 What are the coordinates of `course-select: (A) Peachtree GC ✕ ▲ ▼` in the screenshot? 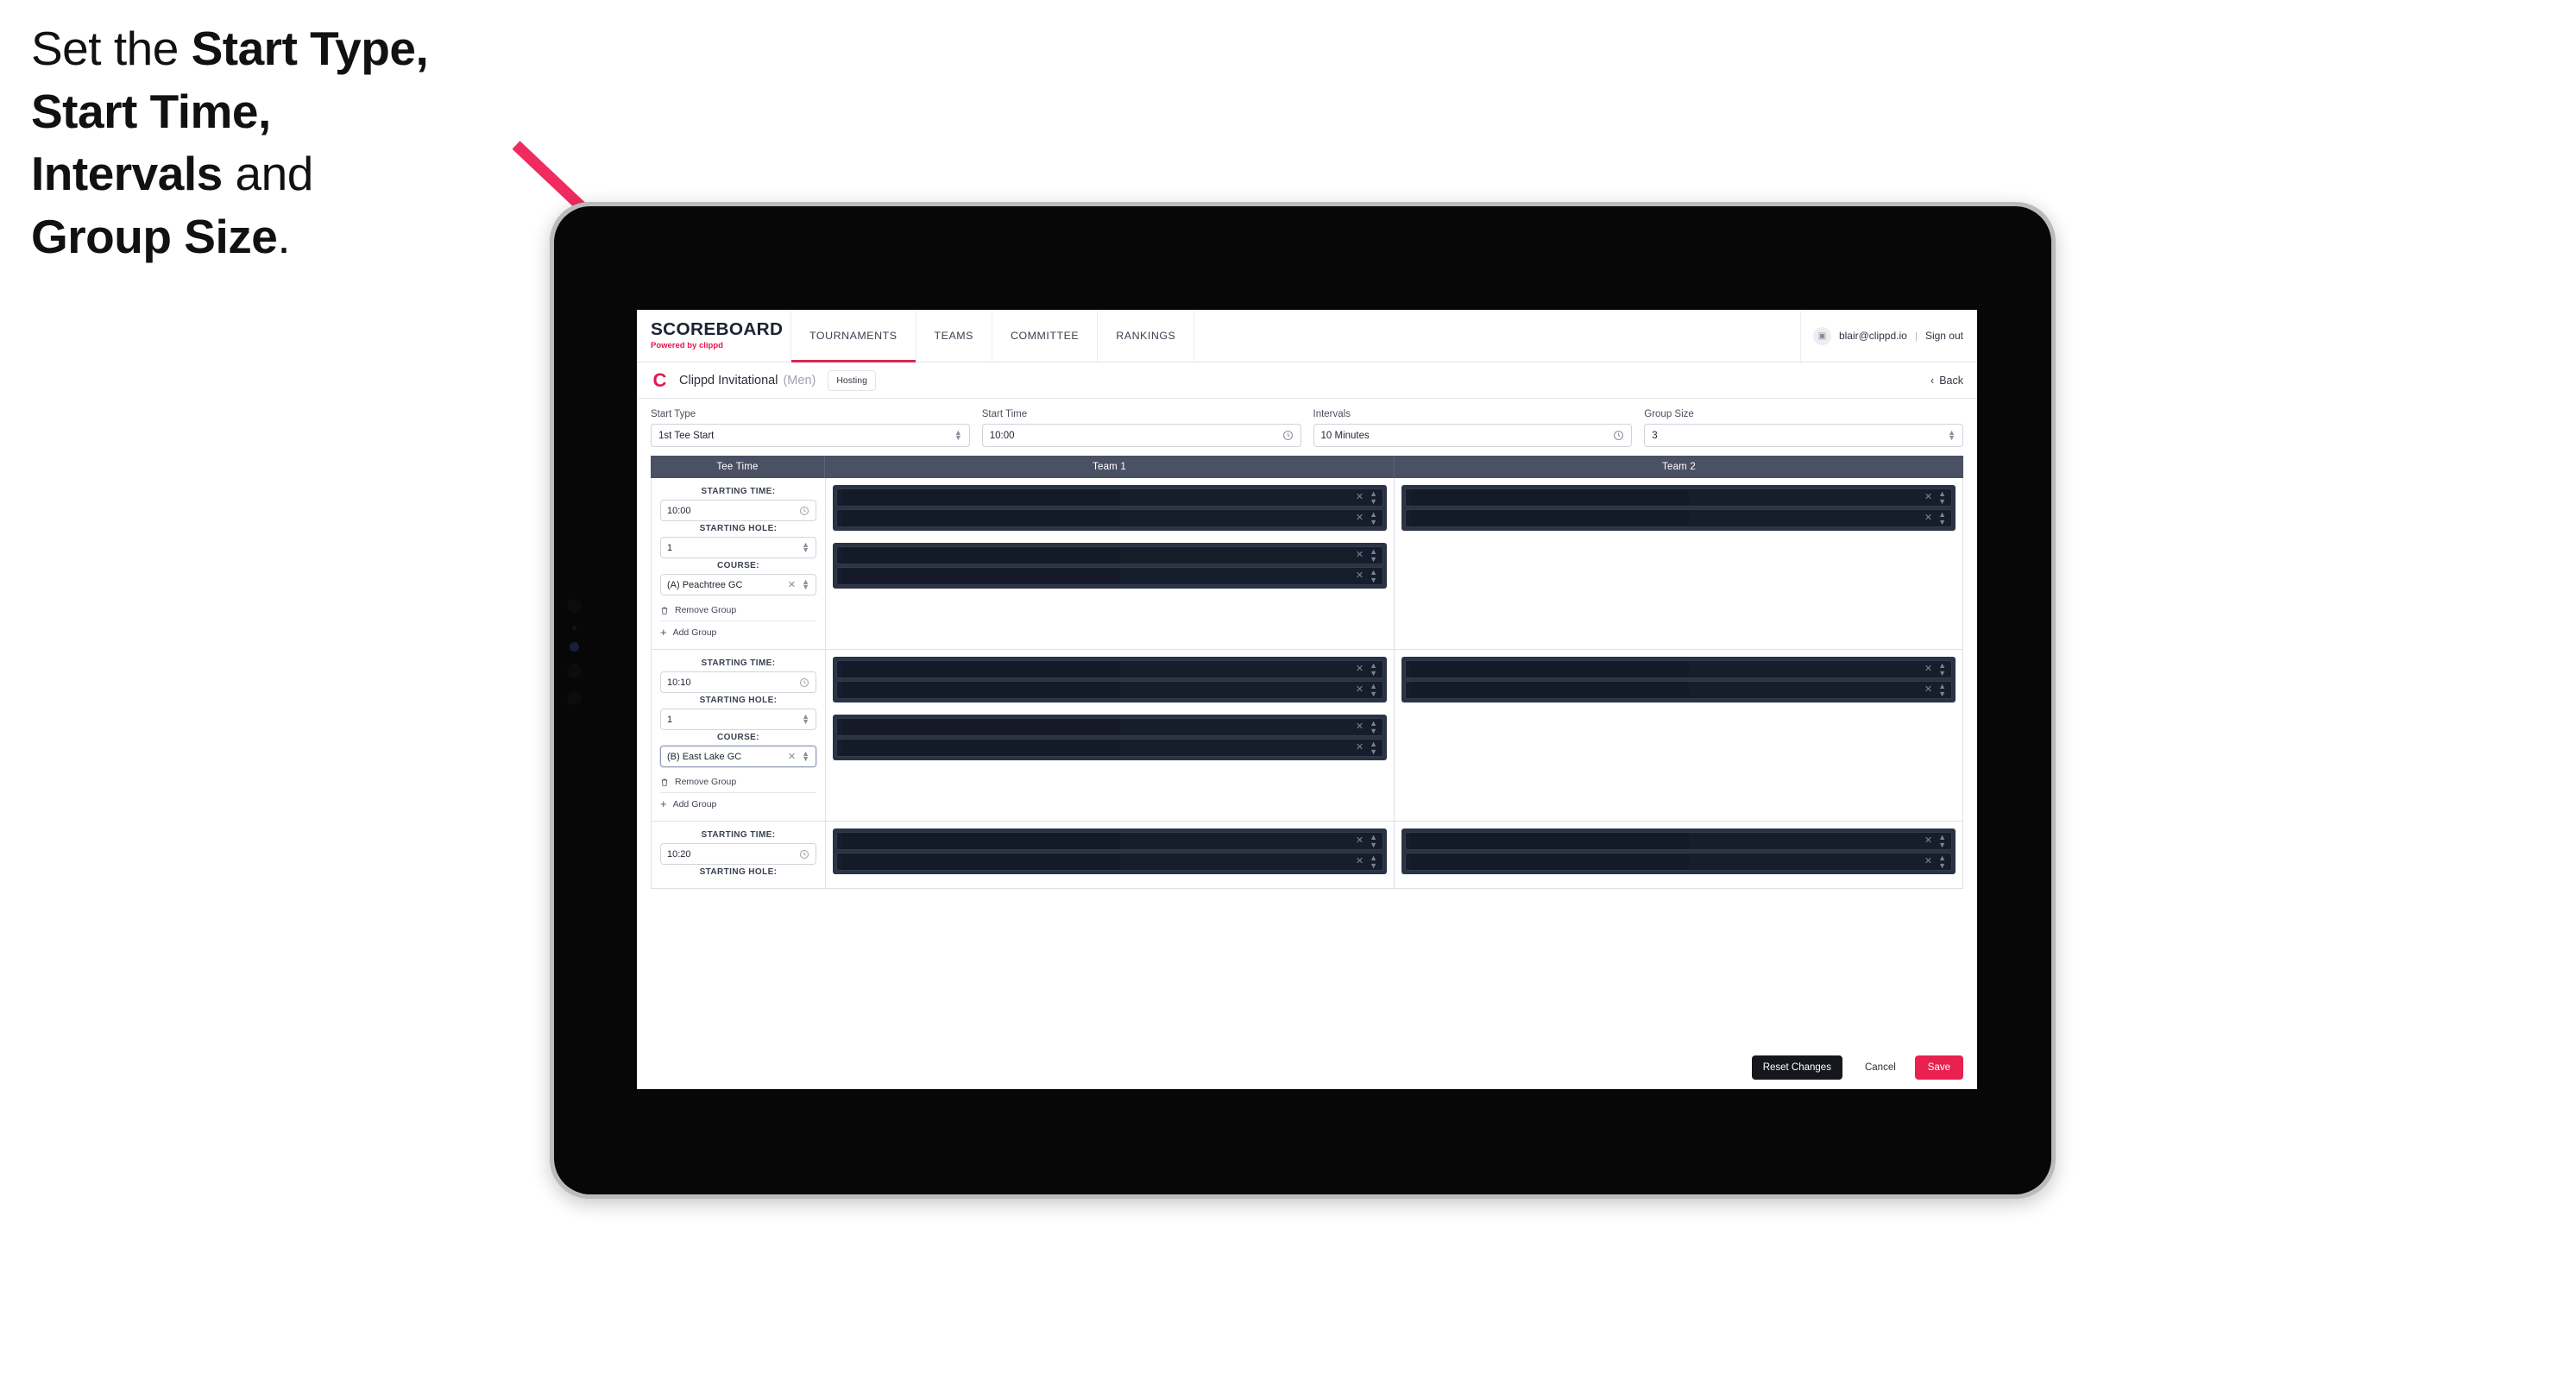 It's located at (738, 584).